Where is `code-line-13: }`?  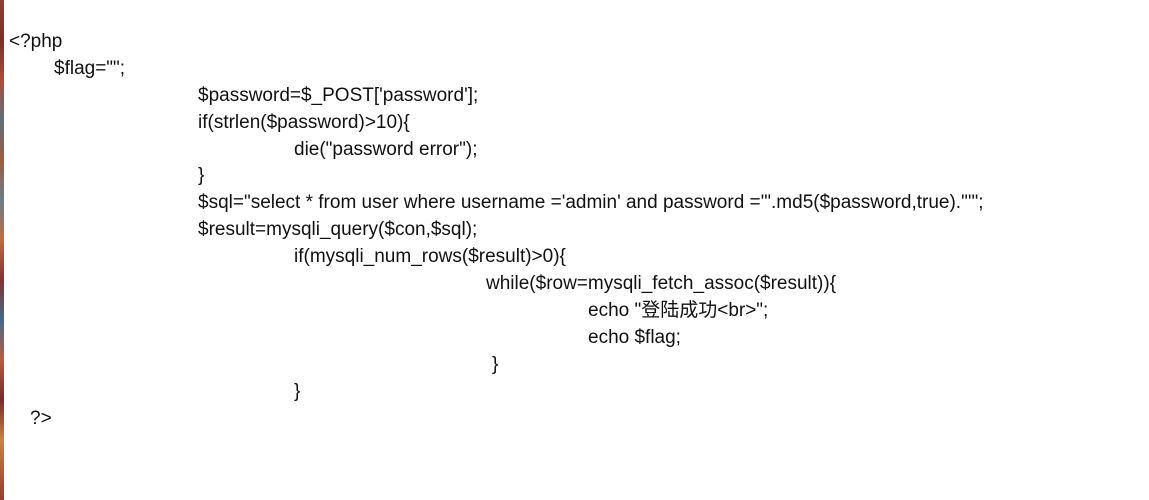 code-line-13: } is located at coordinates (495, 364).